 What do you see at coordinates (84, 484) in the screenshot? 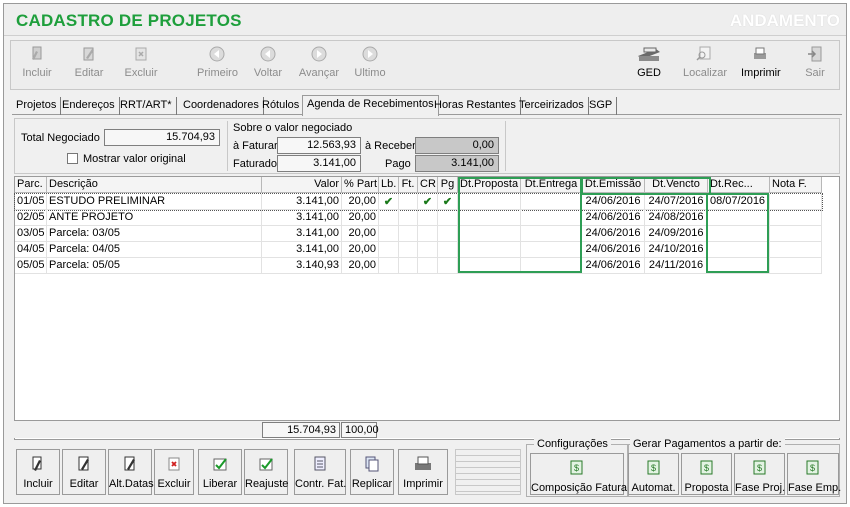
I see `editar-parcela-label: Editar` at bounding box center [84, 484].